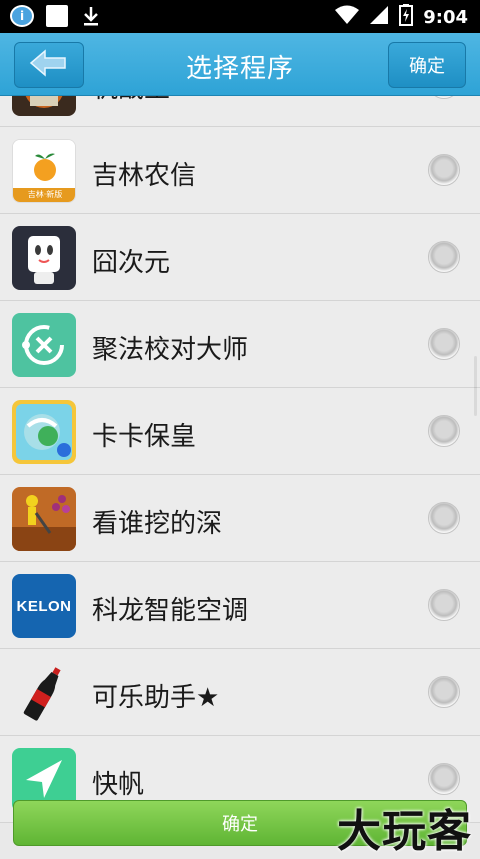 This screenshot has height=859, width=480. I want to click on list-item: 聚法校对大师, so click(240, 344).